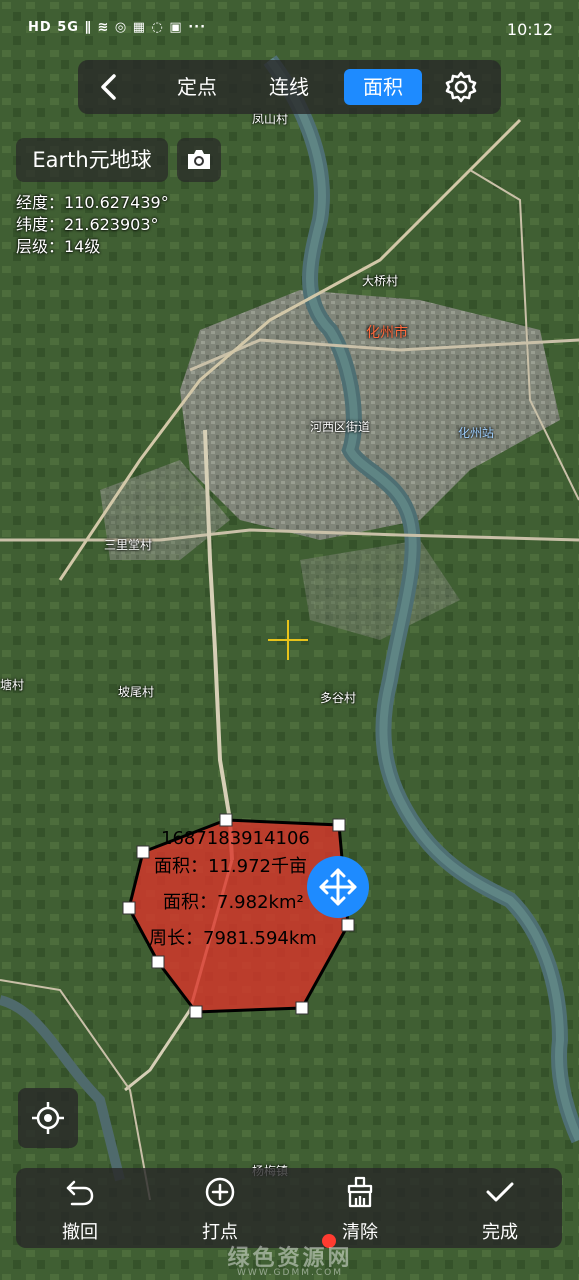 This screenshot has height=1280, width=579. What do you see at coordinates (233, 902) in the screenshot?
I see `polygon-area-km-label: 面积：7.982km²` at bounding box center [233, 902].